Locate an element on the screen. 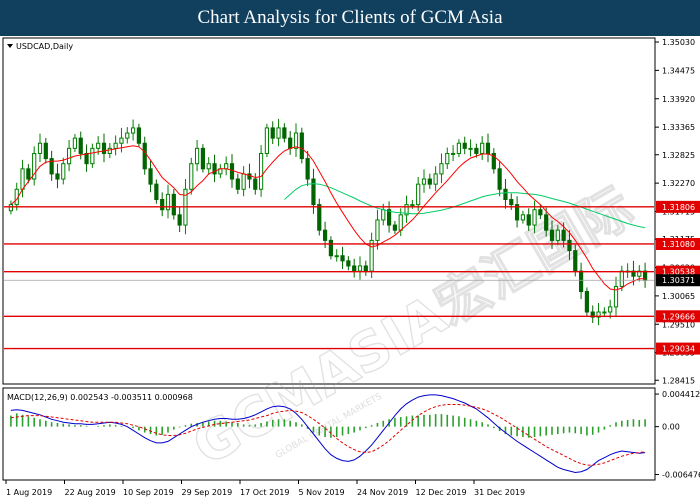 This screenshot has width=700, height=500. level-price-label: 1.31806 is located at coordinates (678, 207).